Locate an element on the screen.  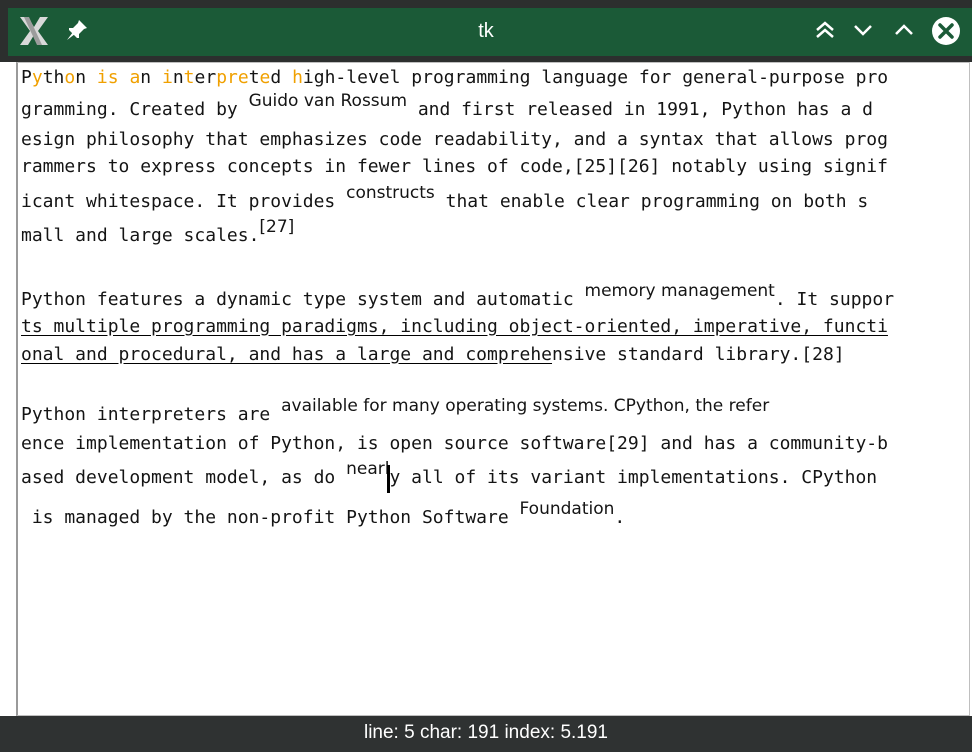
text-run: Python interpreters are is located at coordinates (151, 414).